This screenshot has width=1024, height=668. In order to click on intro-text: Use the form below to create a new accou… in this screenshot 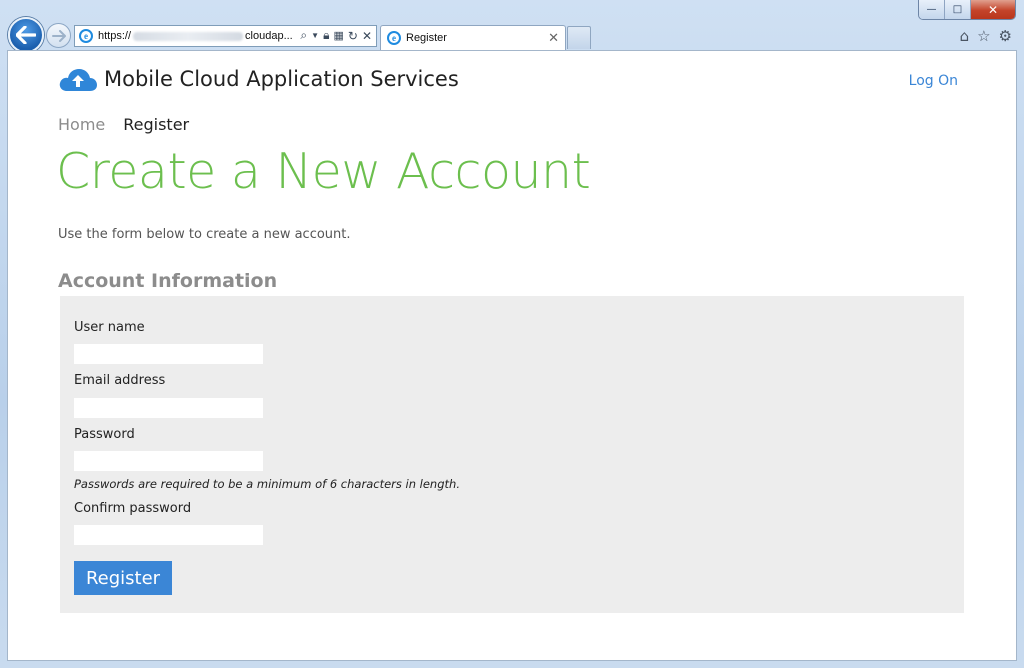, I will do `click(204, 234)`.